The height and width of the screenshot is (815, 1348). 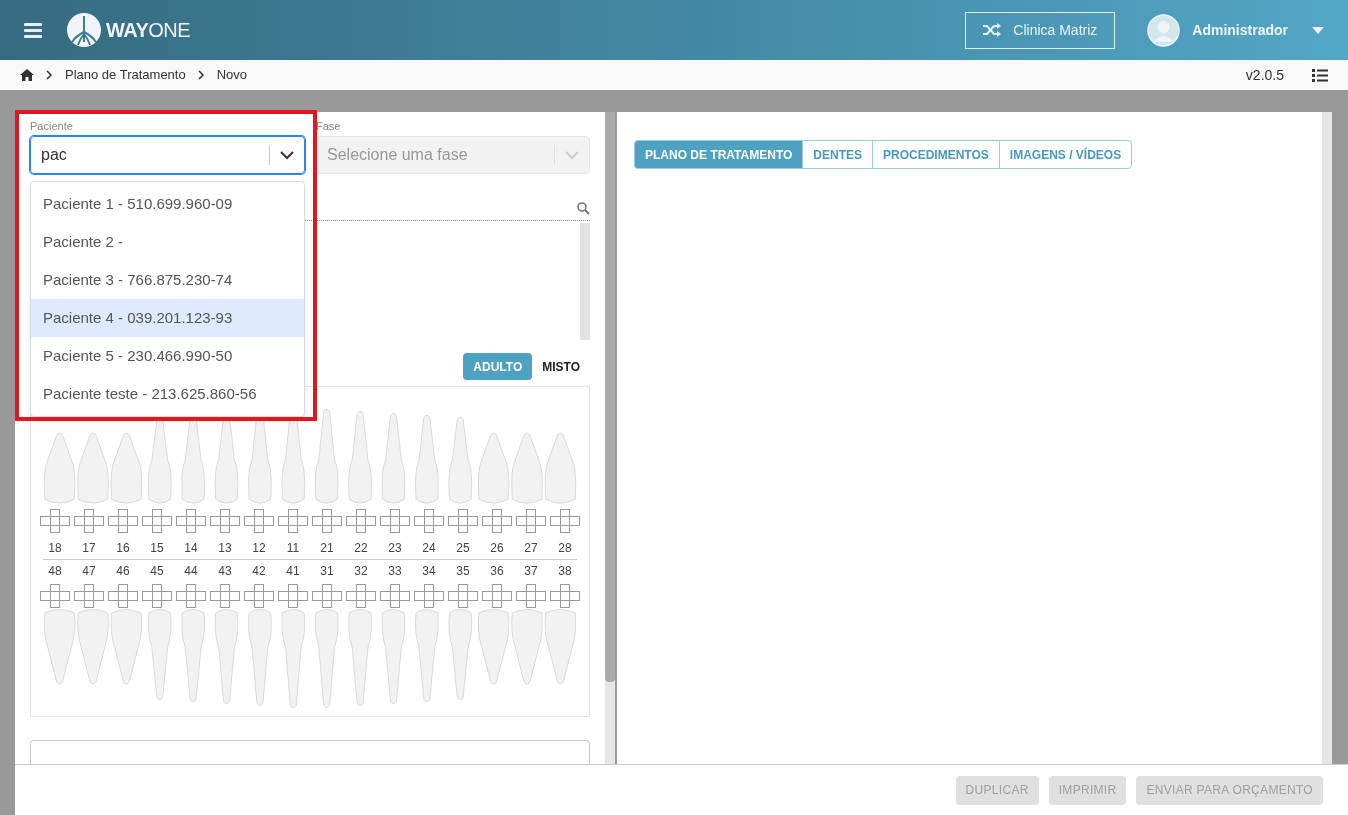 What do you see at coordinates (259, 548) in the screenshot?
I see `tooth-number: 12` at bounding box center [259, 548].